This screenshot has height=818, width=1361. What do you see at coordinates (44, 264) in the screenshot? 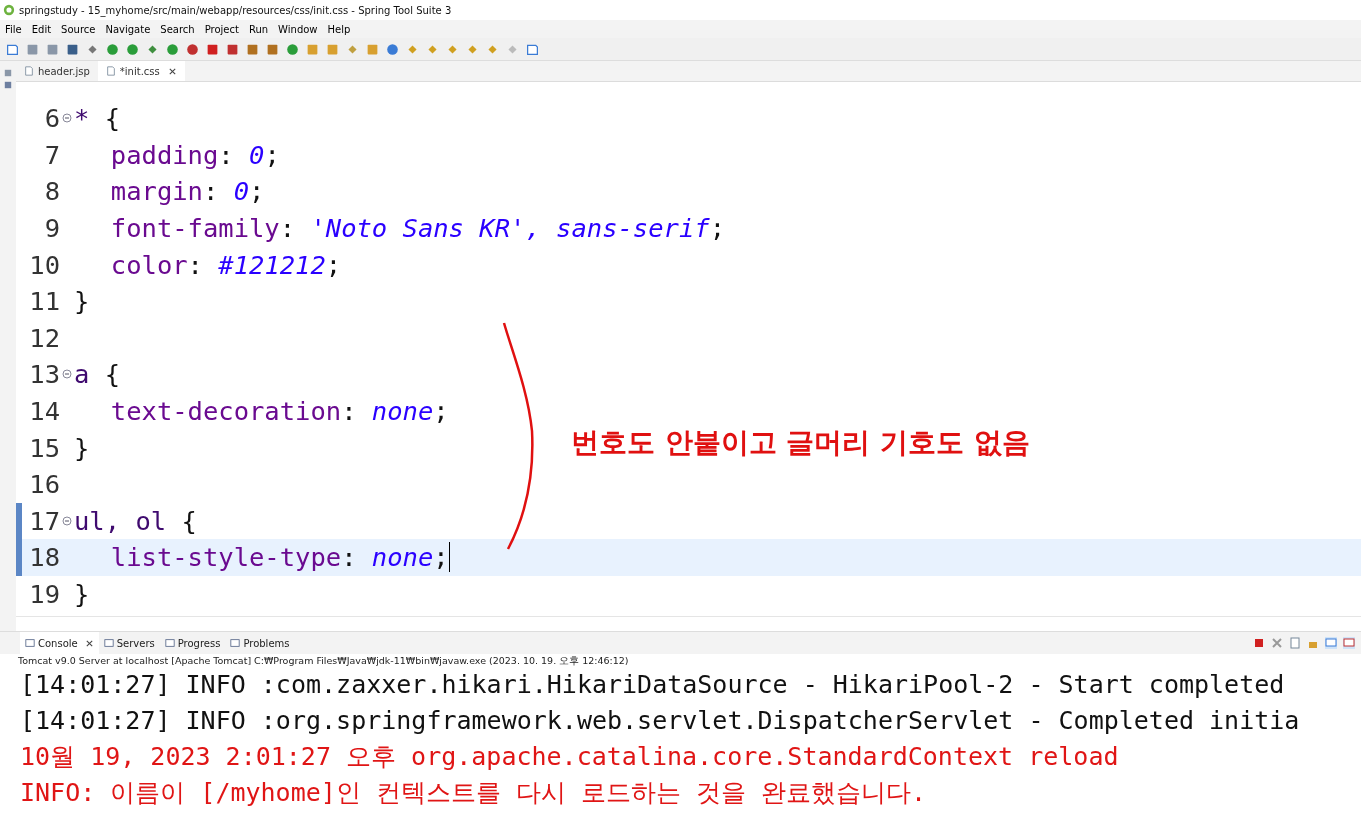
I see `line-number: 10` at bounding box center [44, 264].